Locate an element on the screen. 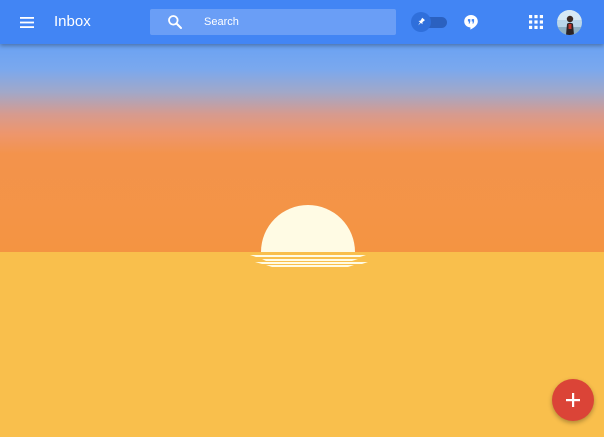  sun-reflection is located at coordinates (309, 261).